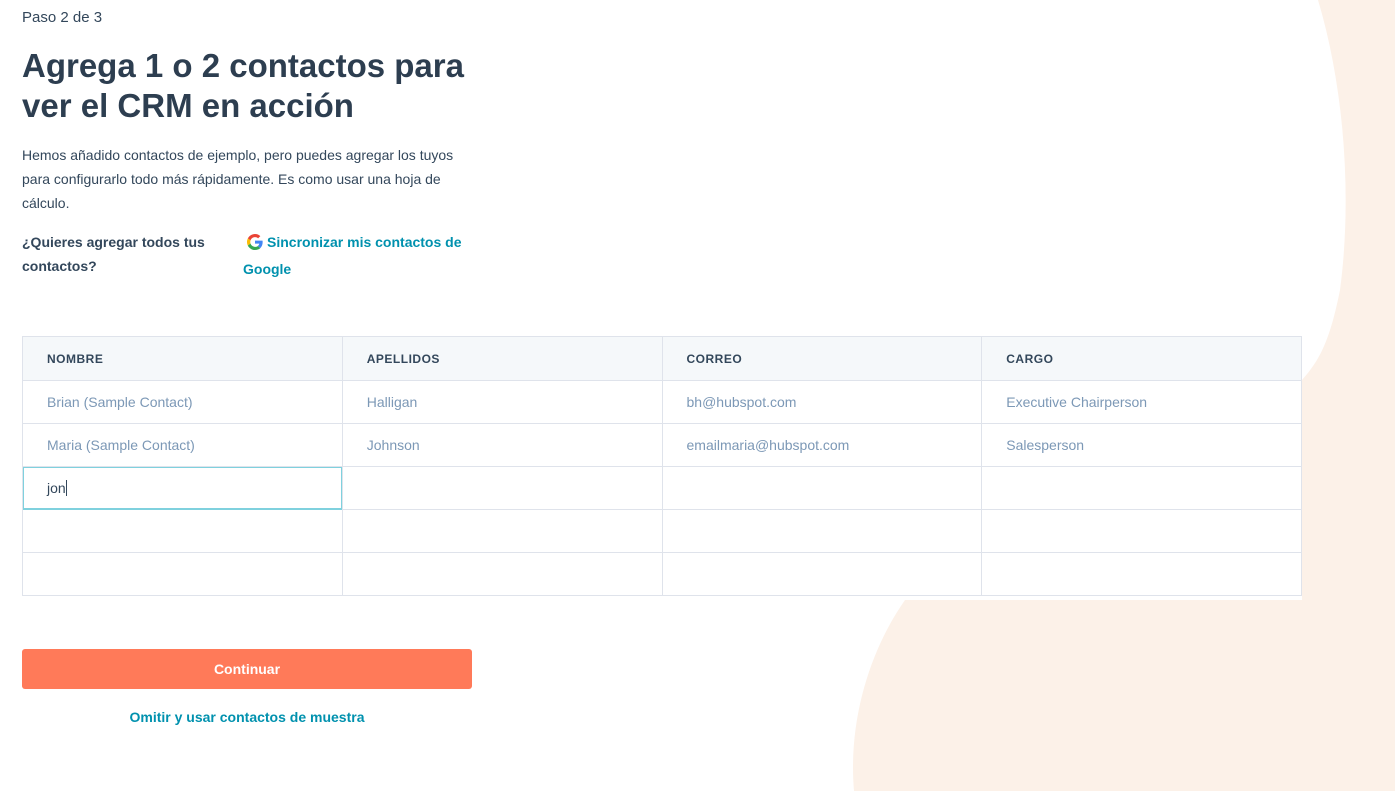 This screenshot has height=791, width=1395. Describe the element at coordinates (247, 669) in the screenshot. I see `continue-button: Continuar` at that location.